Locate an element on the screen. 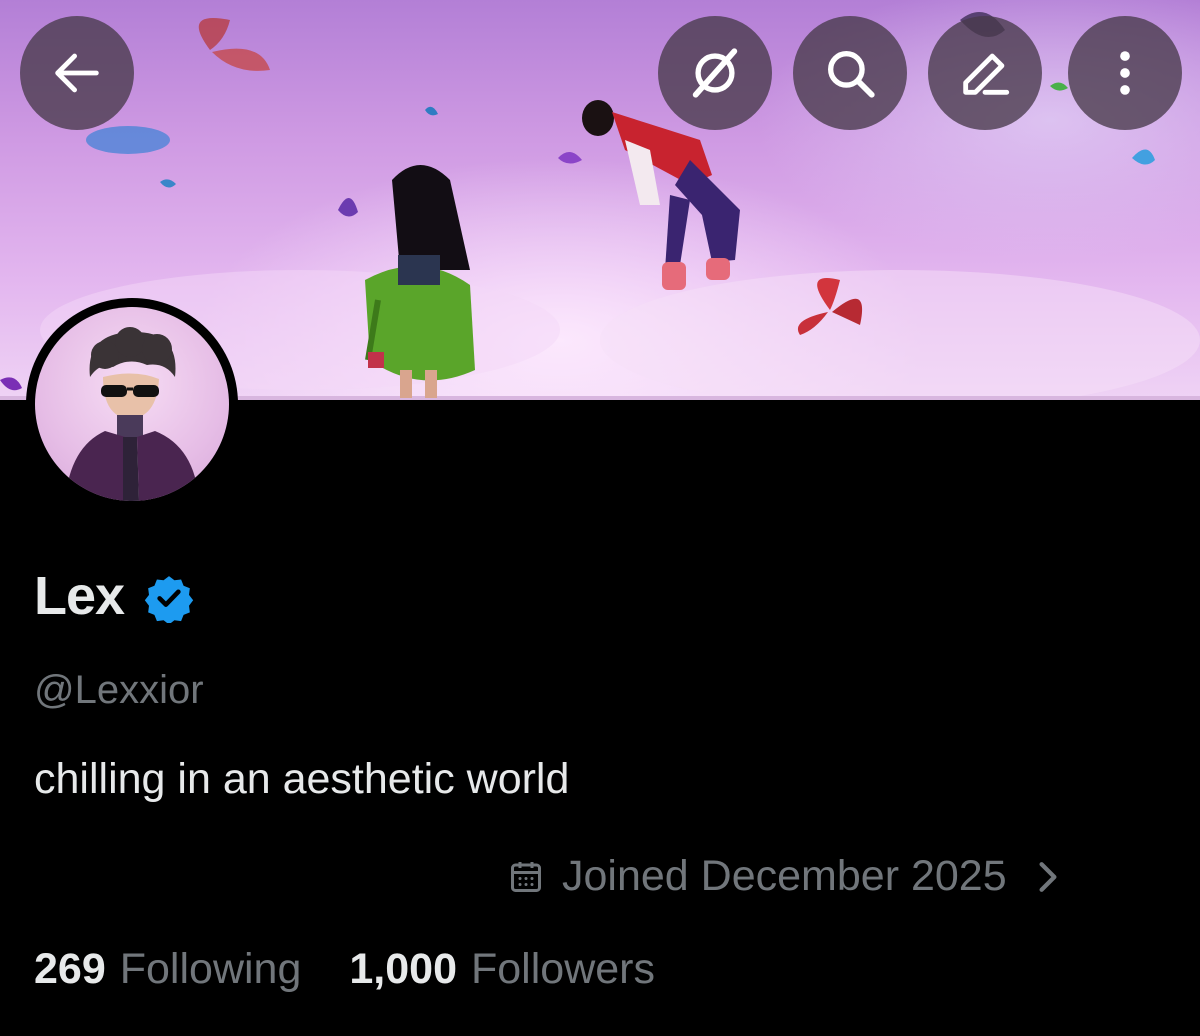 The image size is (1200, 1036). followers-count: 1,000 is located at coordinates (403, 969).